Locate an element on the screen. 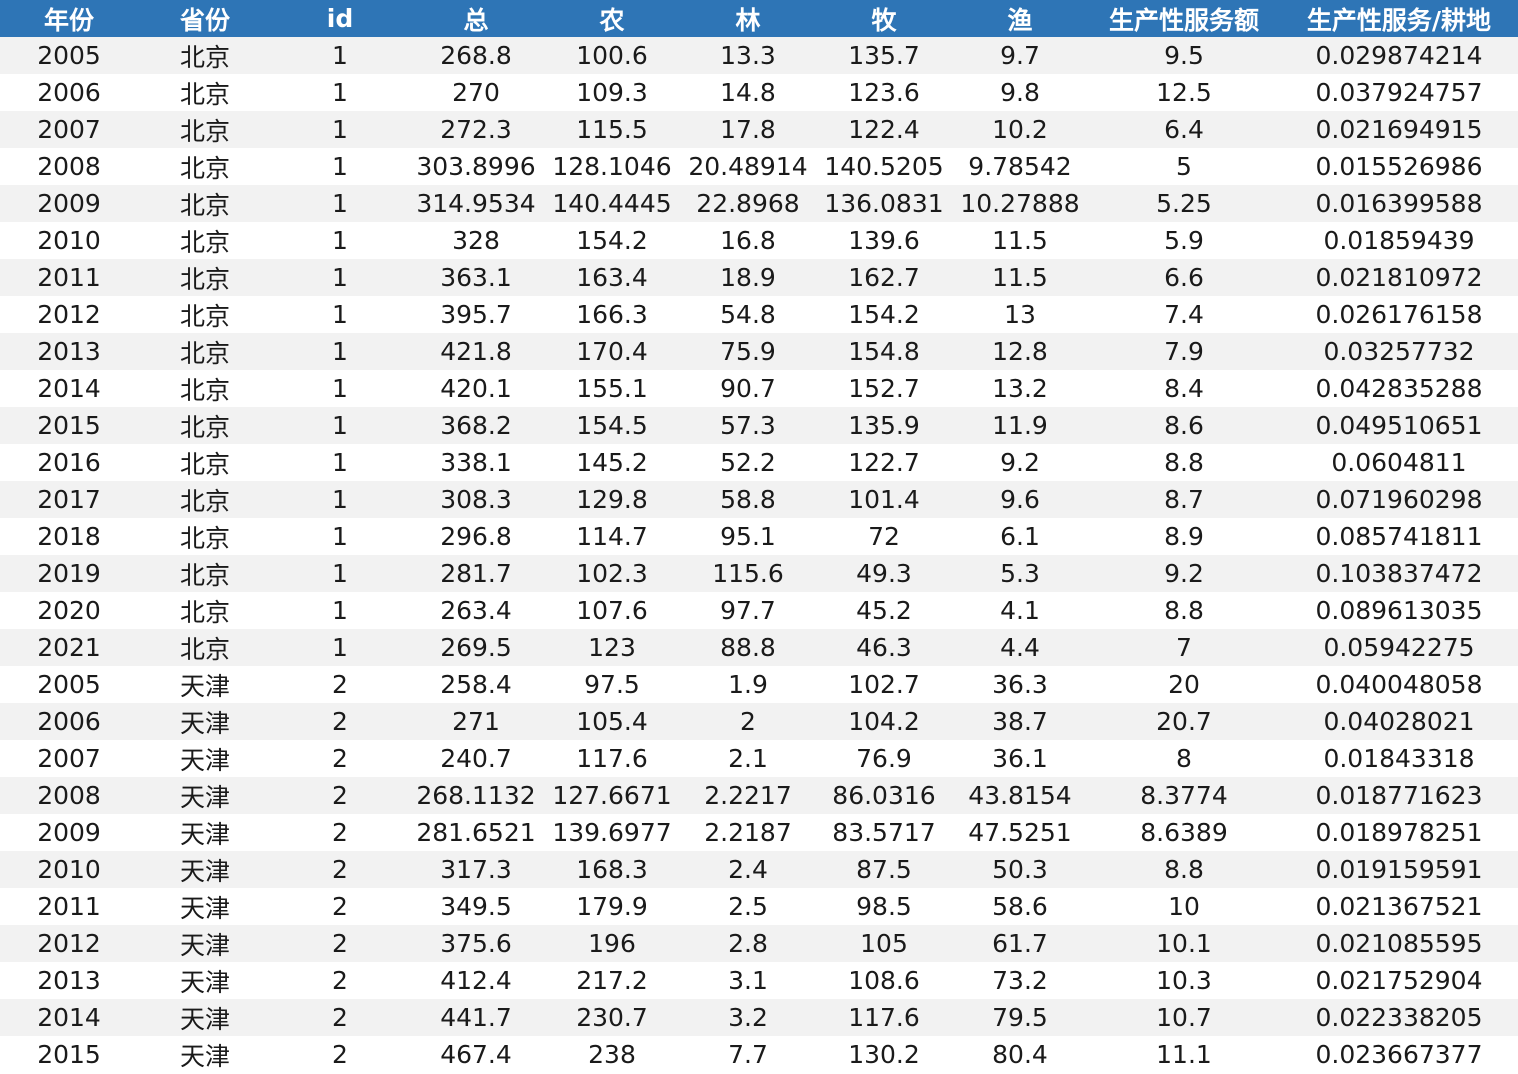  cell-forestry: 7.7 is located at coordinates (748, 1054).